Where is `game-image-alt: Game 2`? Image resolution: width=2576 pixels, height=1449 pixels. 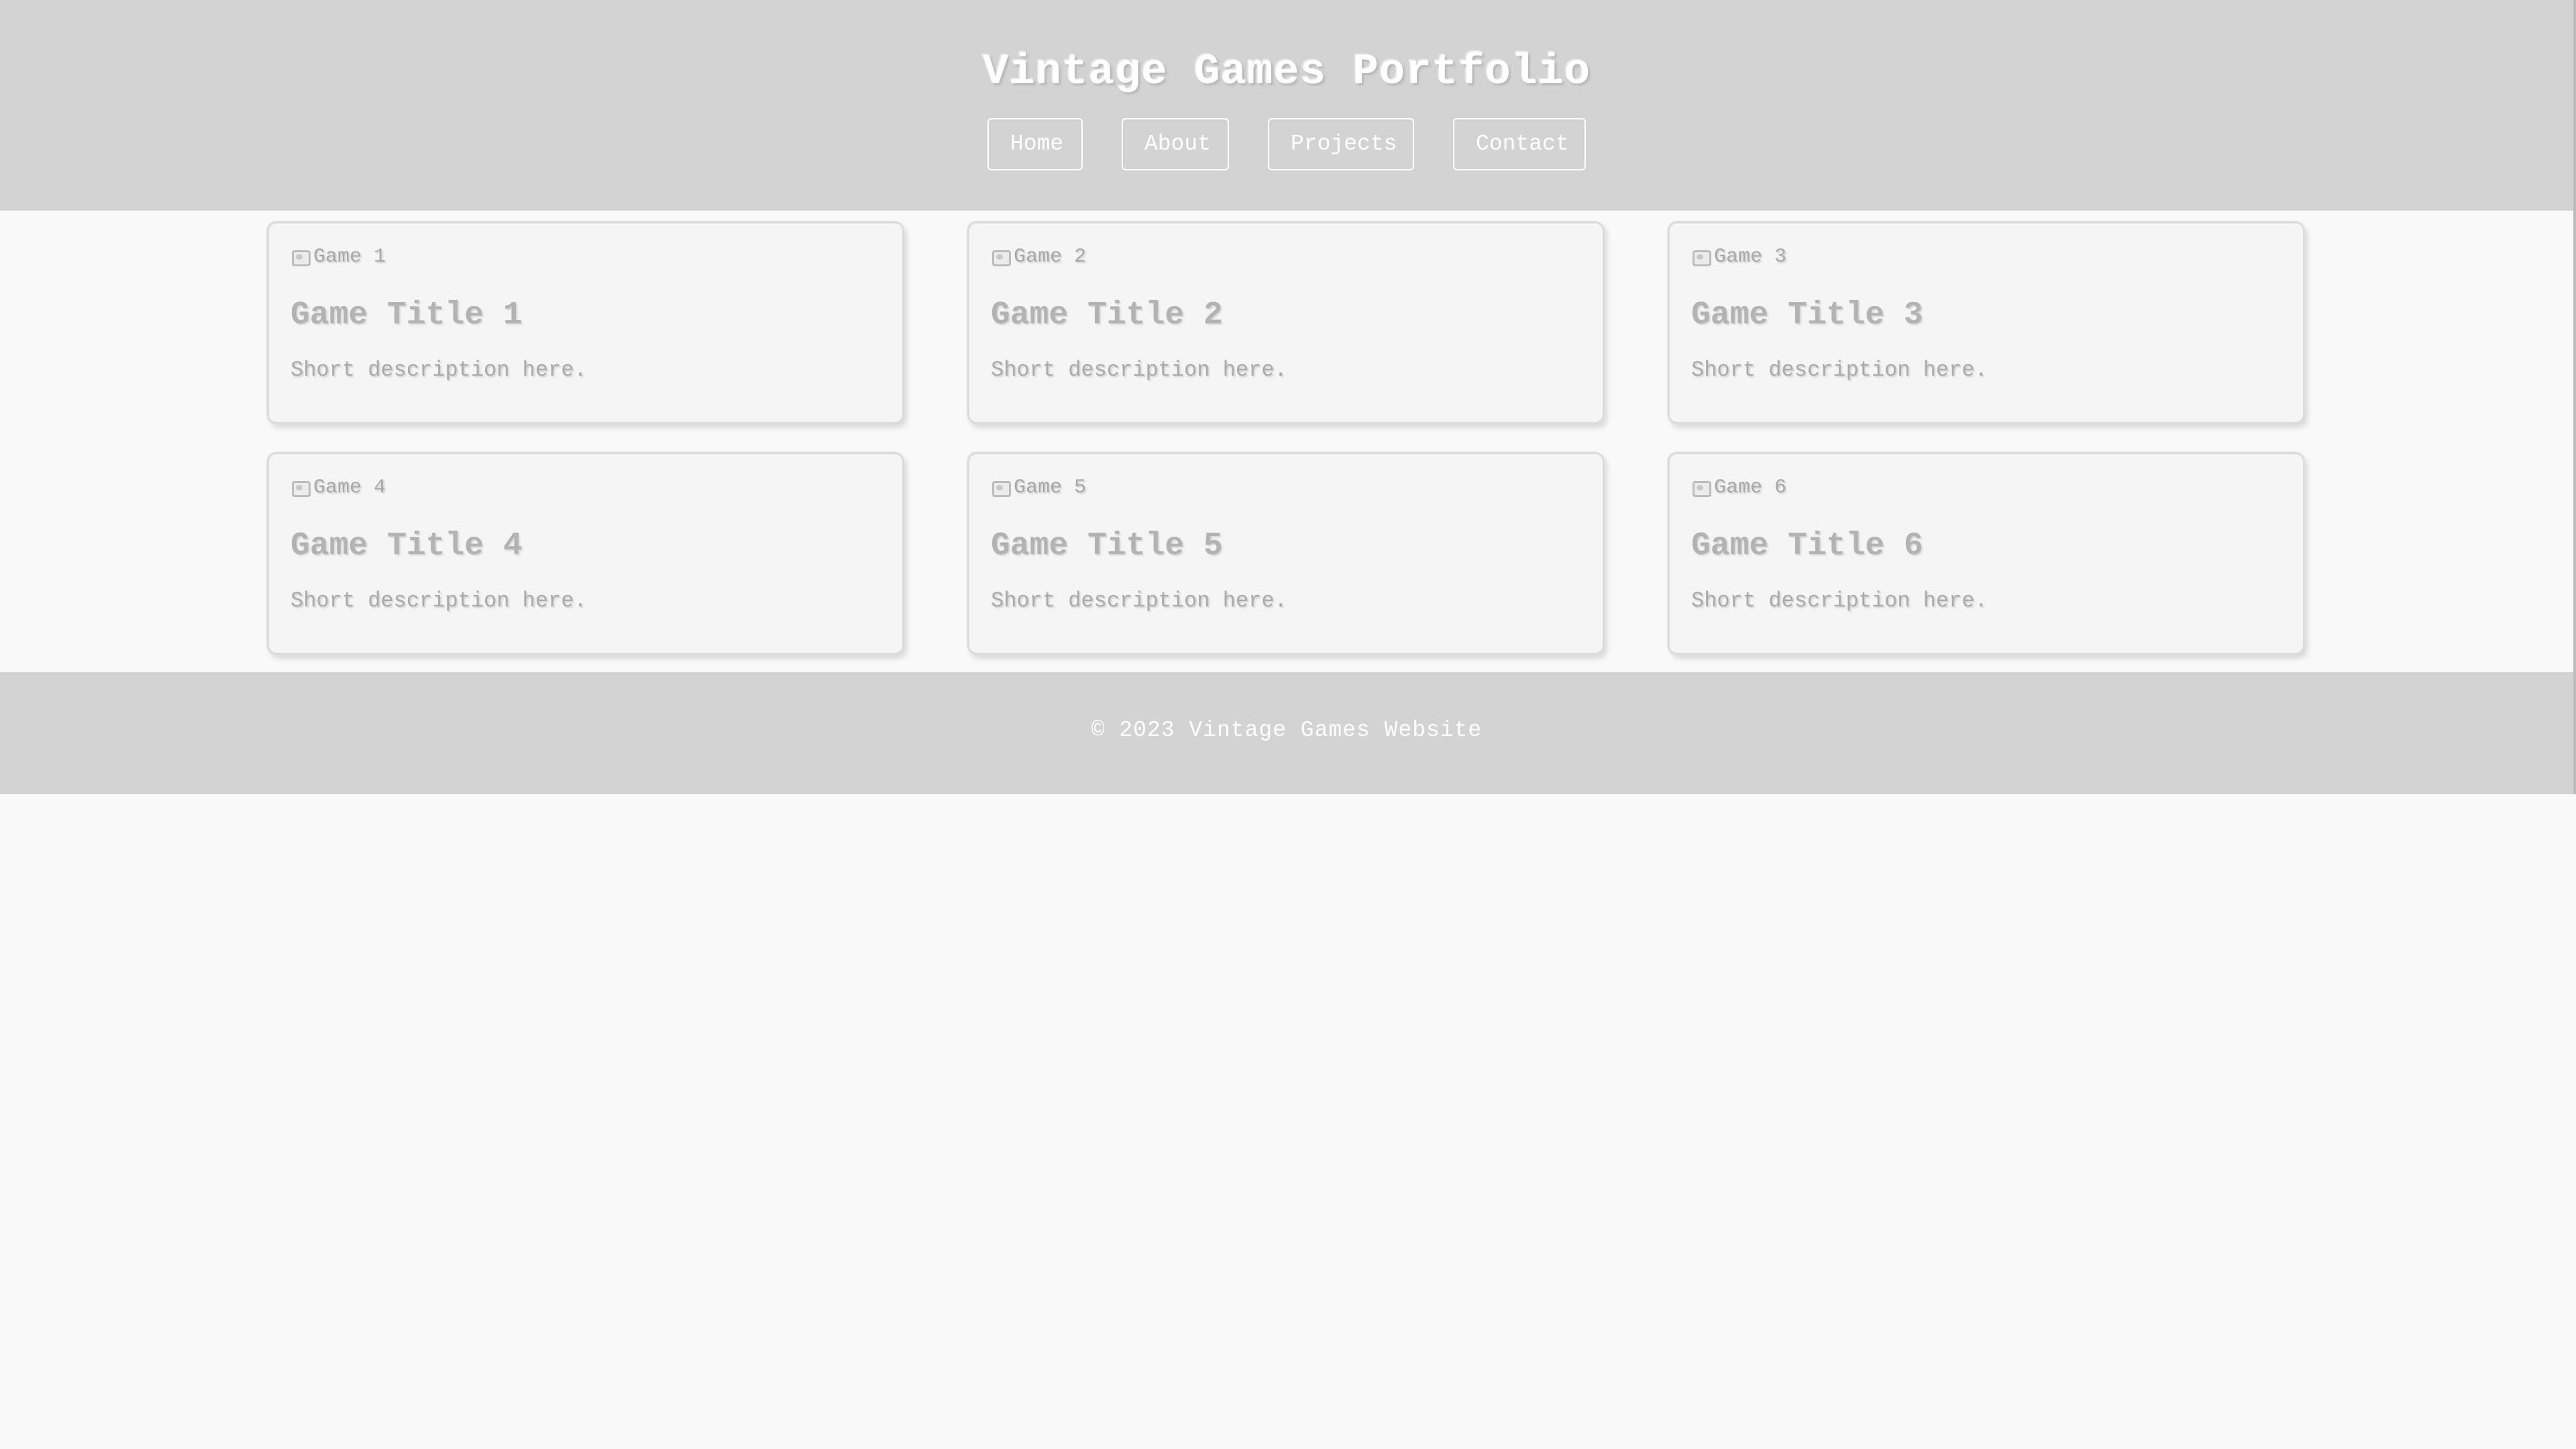 game-image-alt: Game 2 is located at coordinates (1050, 257).